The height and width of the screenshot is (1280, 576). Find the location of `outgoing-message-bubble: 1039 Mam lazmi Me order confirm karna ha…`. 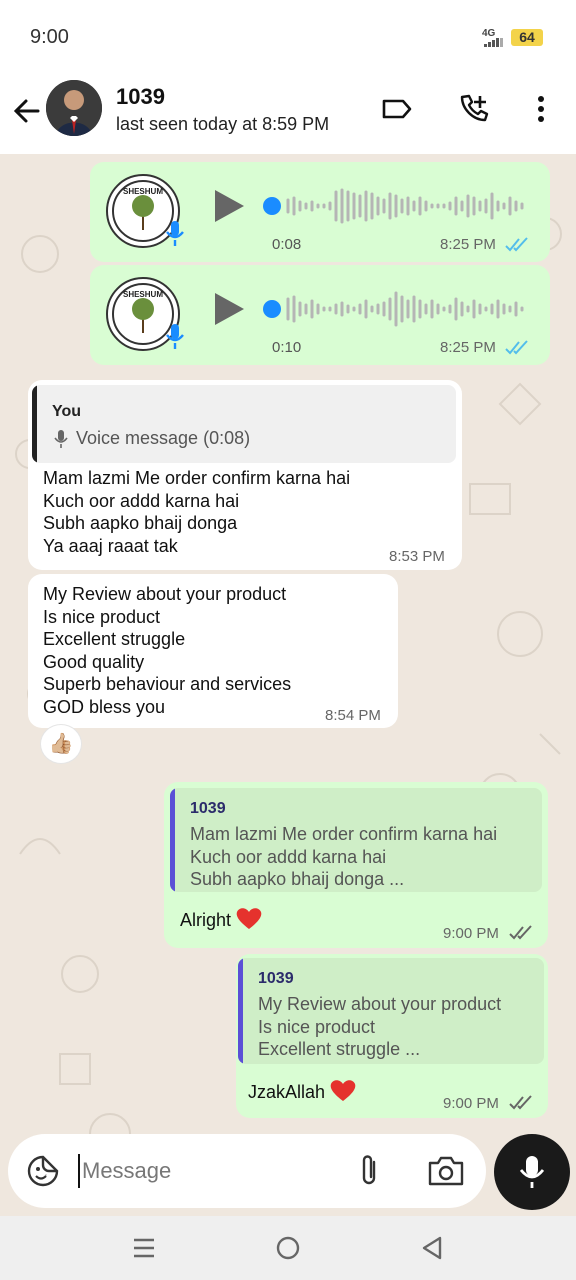

outgoing-message-bubble: 1039 Mam lazmi Me order confirm karna ha… is located at coordinates (356, 865).